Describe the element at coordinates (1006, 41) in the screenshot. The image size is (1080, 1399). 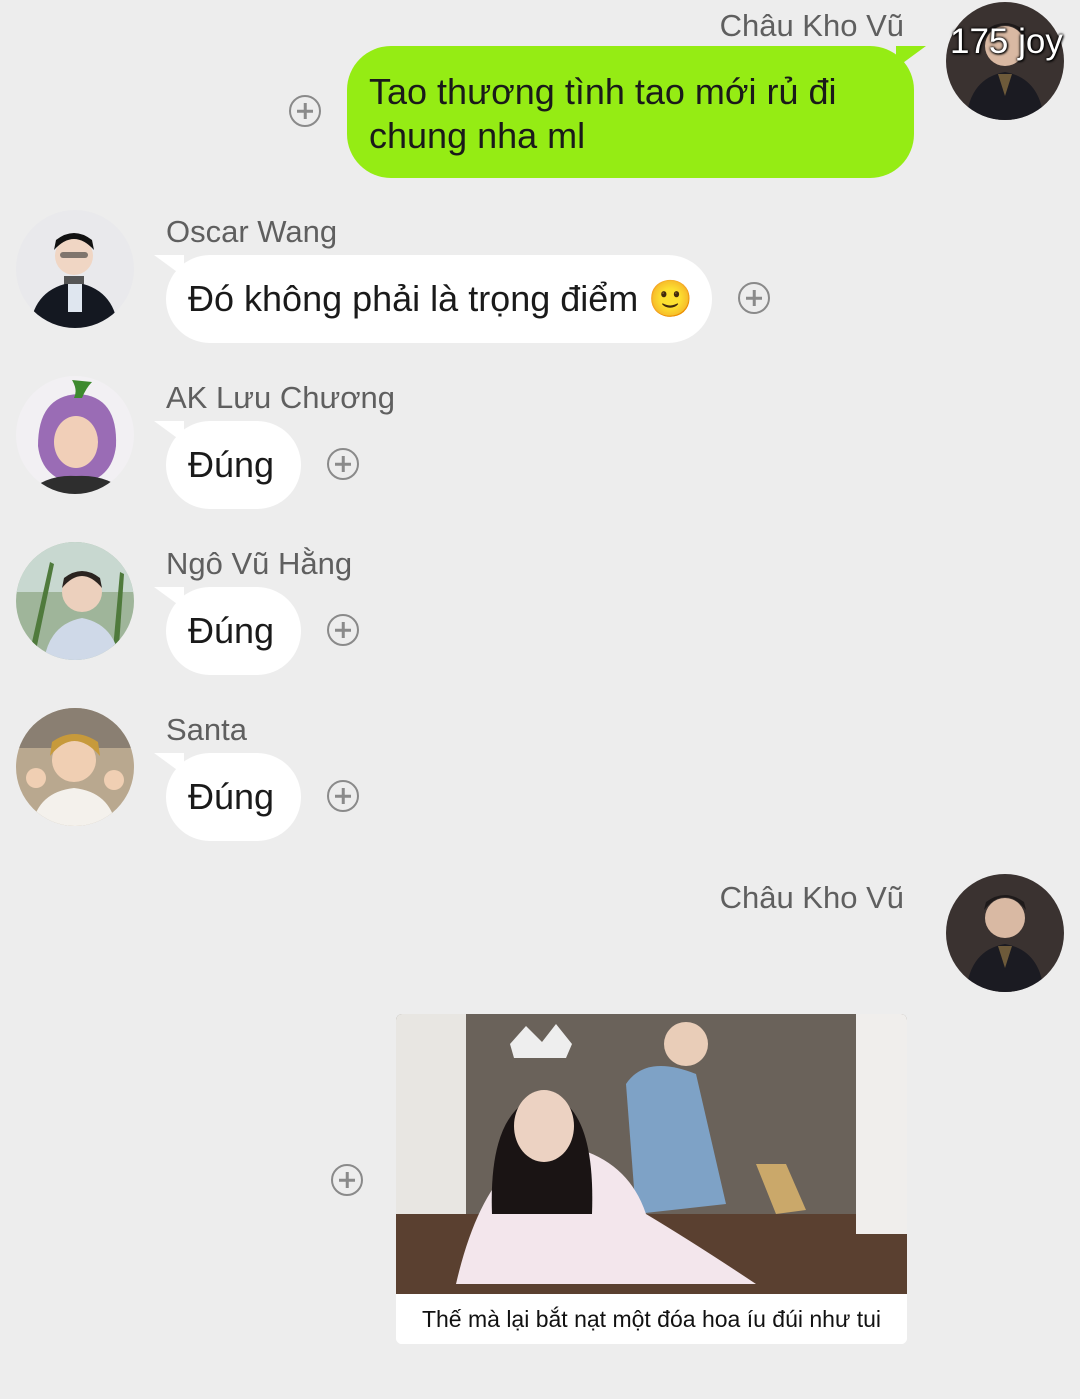
I see `avatar-badge: 175 joy` at that location.